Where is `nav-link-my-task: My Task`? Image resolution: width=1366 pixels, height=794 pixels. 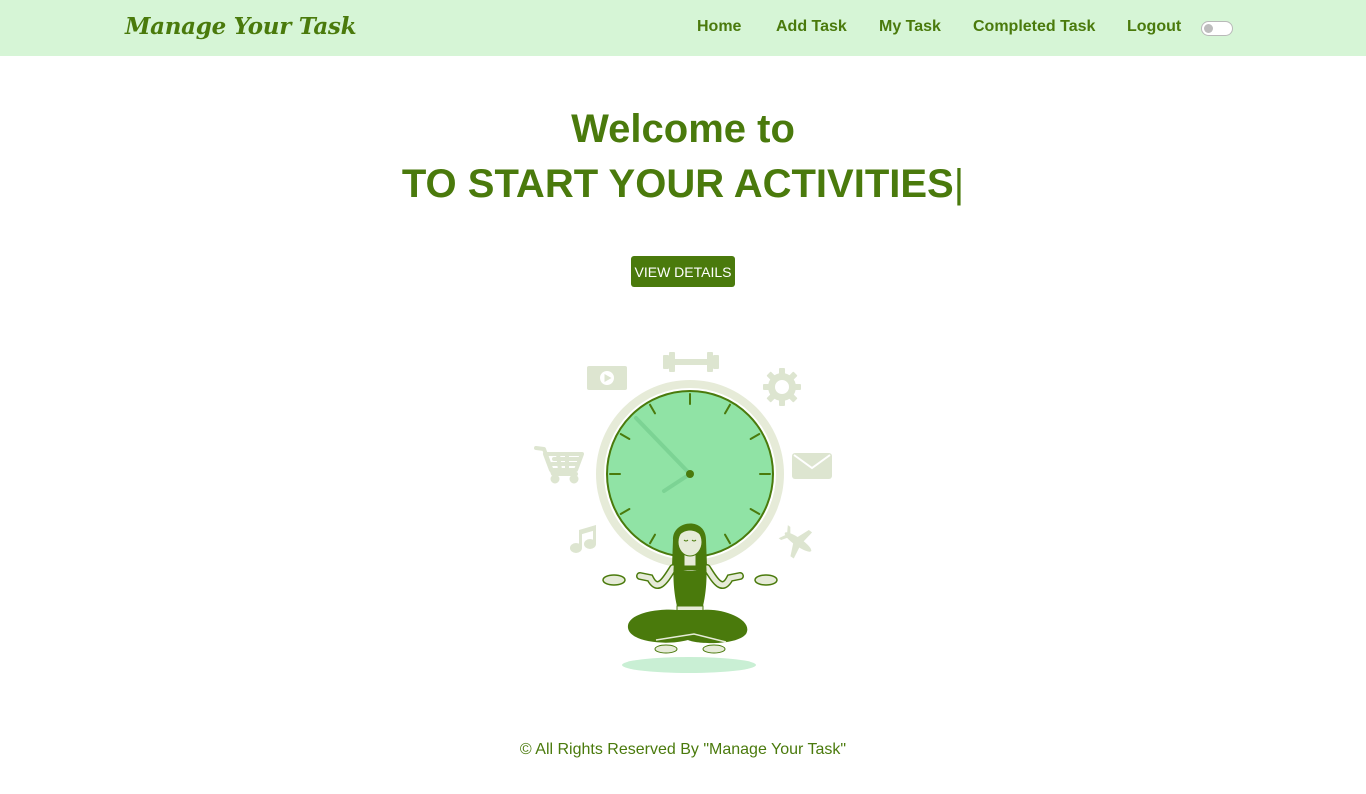 nav-link-my-task: My Task is located at coordinates (910, 27).